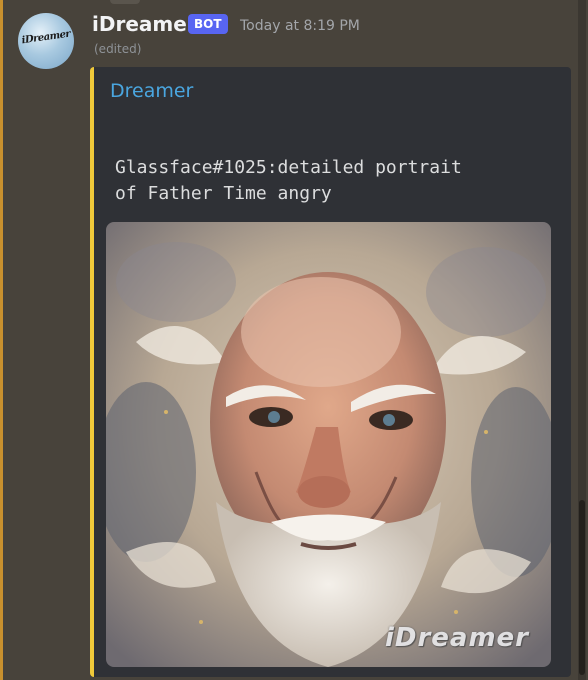 The image size is (588, 680). Describe the element at coordinates (125, 2) in the screenshot. I see `previous-message-edge` at that location.